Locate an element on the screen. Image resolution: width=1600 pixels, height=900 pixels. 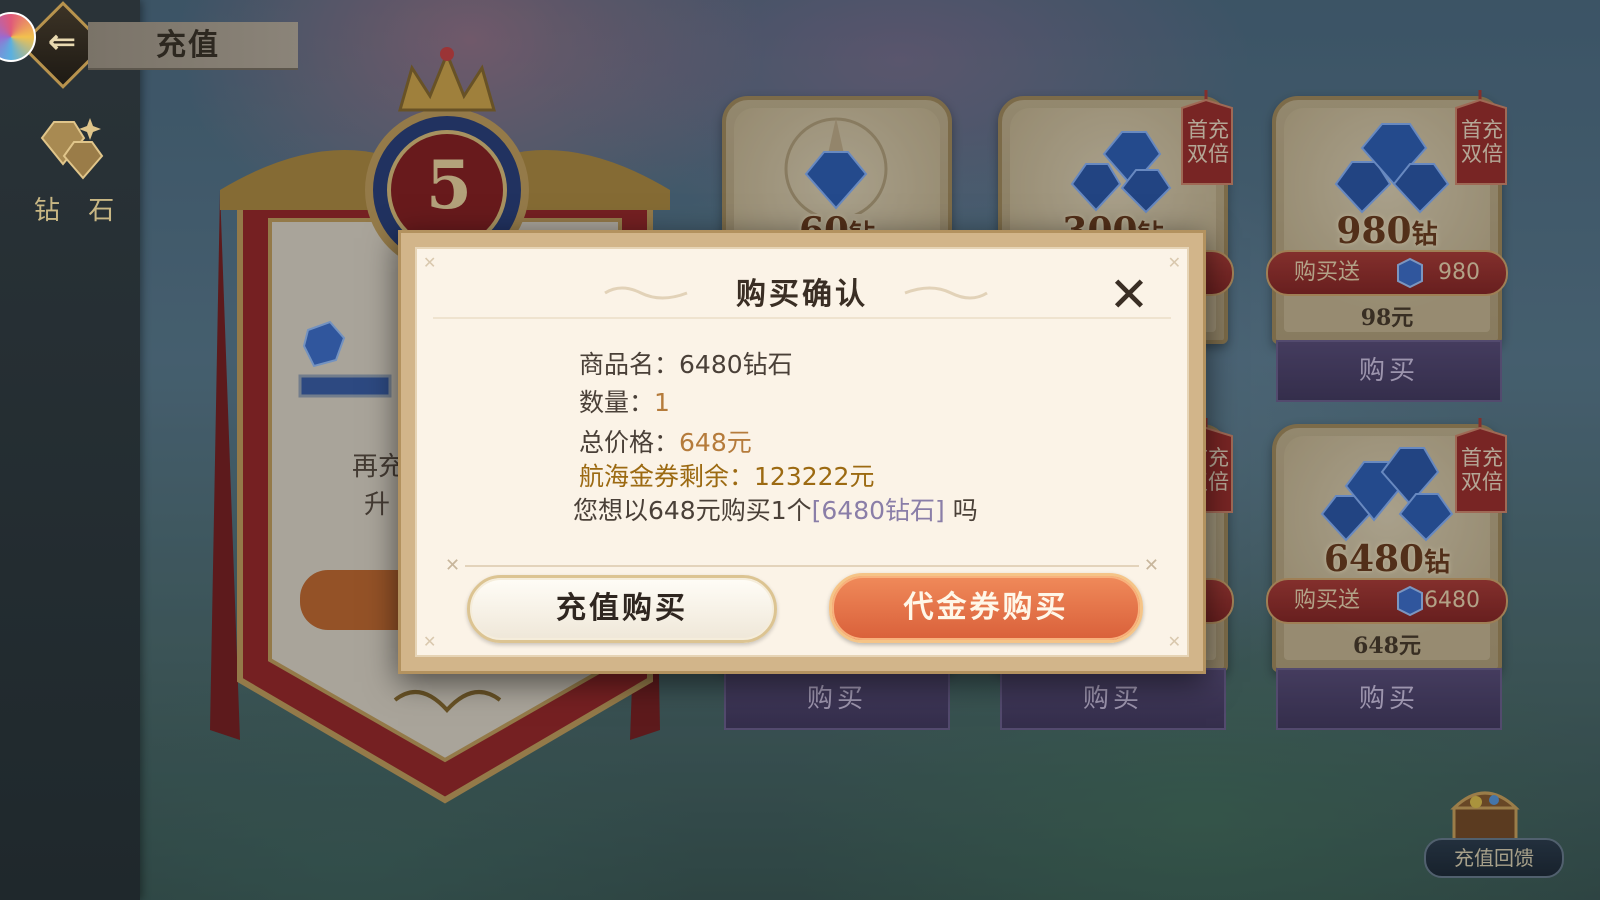
quantity-row: 数量：1 is located at coordinates (624, 402).